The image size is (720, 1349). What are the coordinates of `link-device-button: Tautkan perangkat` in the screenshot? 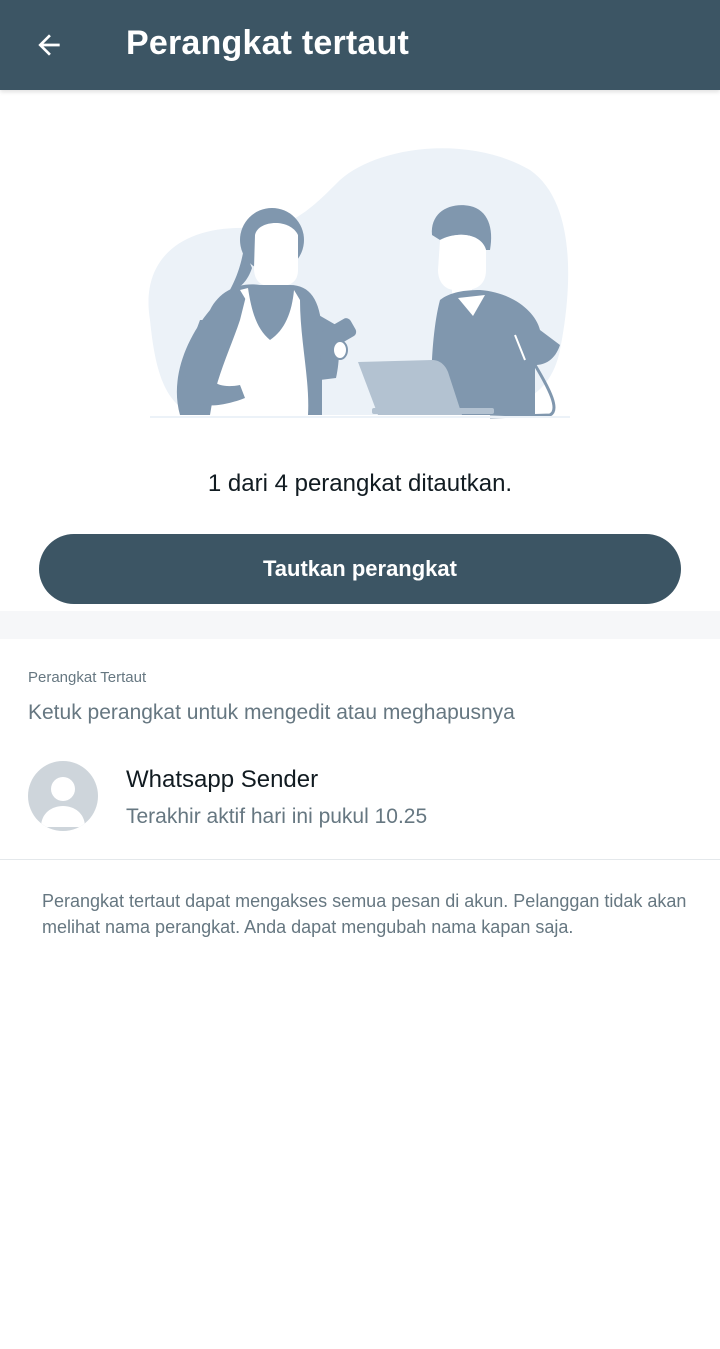 It's located at (360, 569).